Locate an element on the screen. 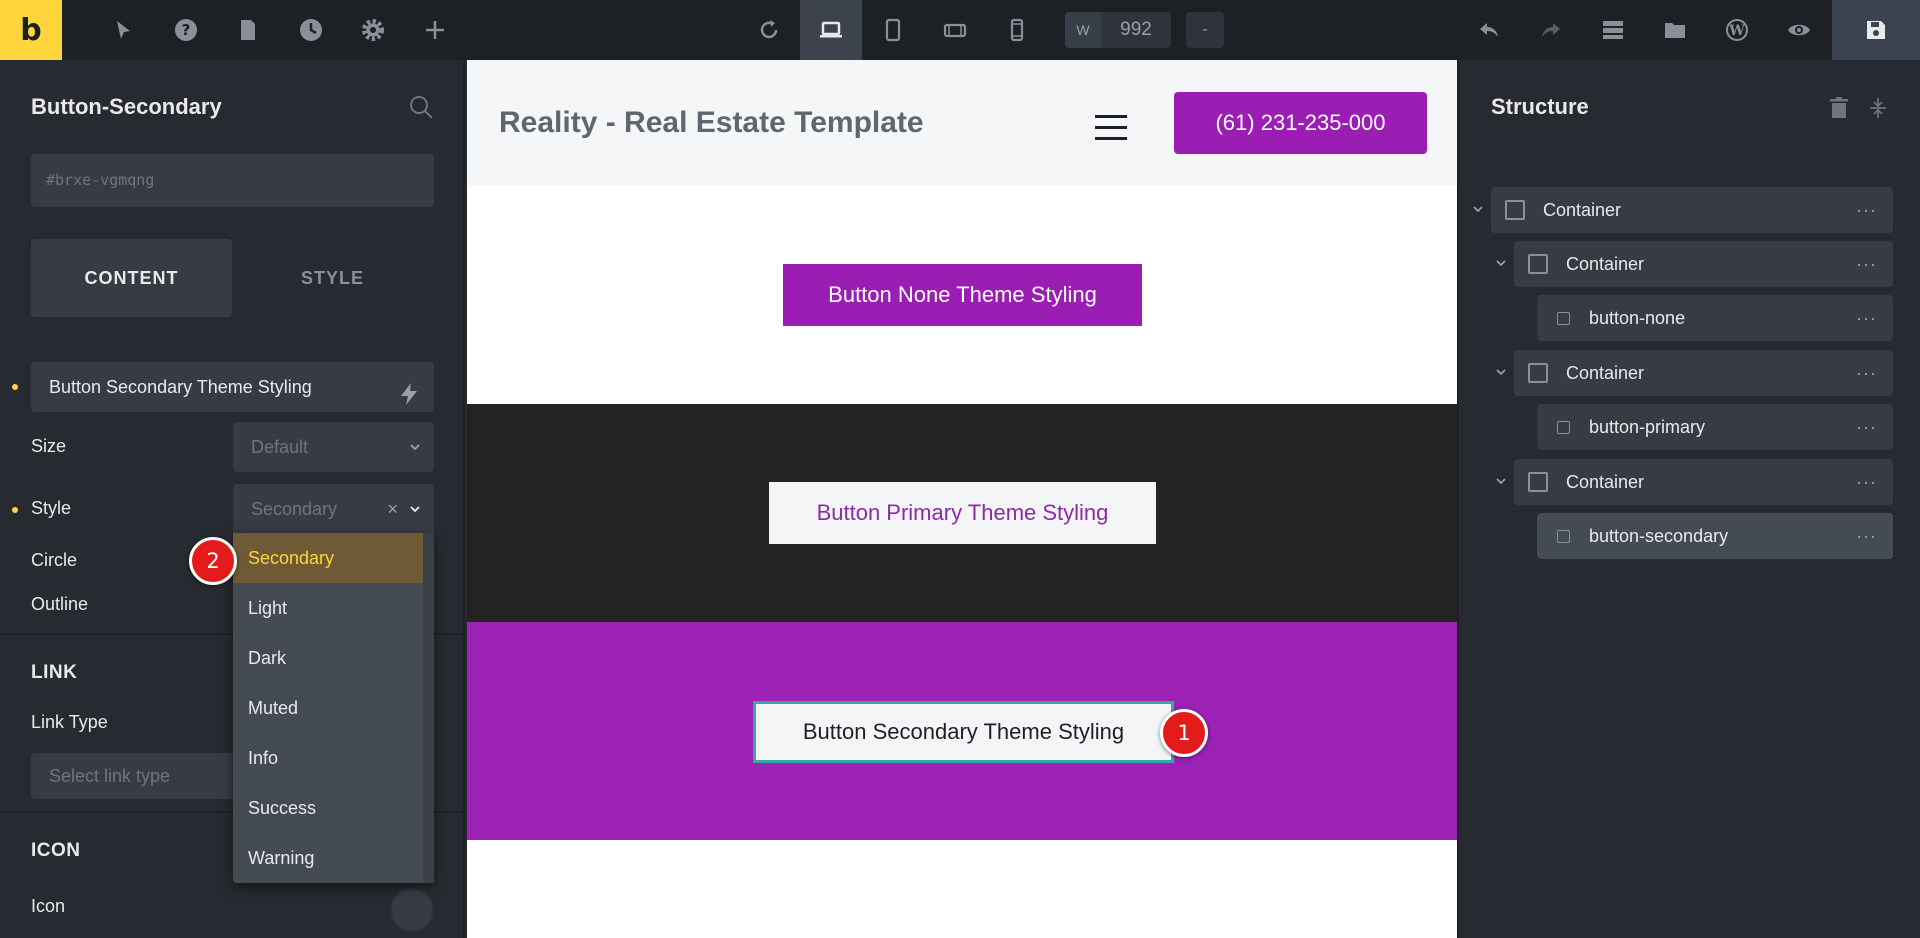  structure-node-button-secondary: button-secondary ··· is located at coordinates (1715, 536).